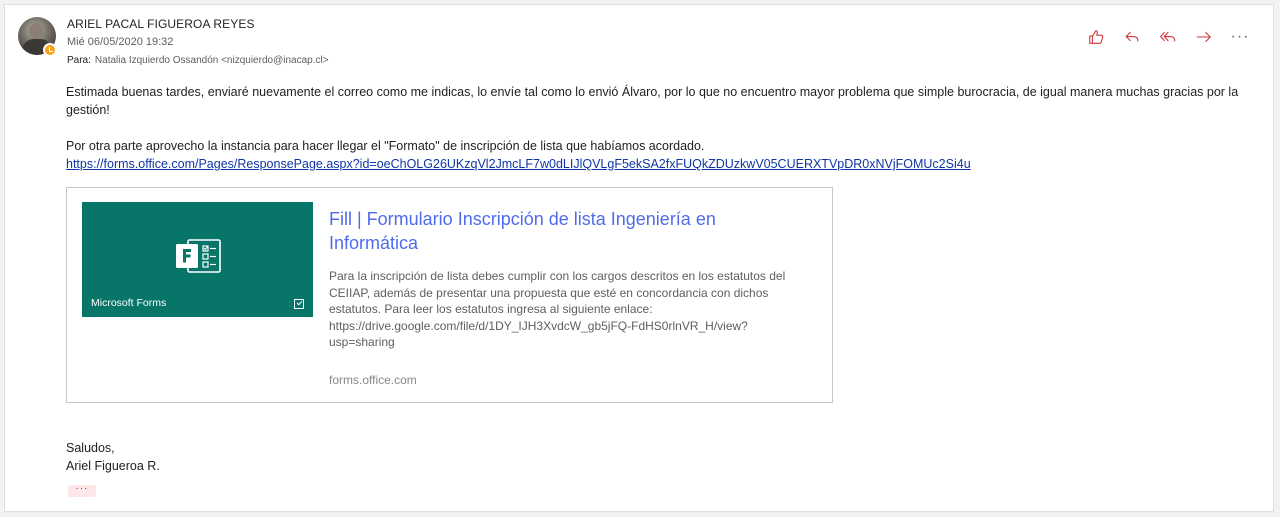  I want to click on reply-icon, so click(1132, 36).